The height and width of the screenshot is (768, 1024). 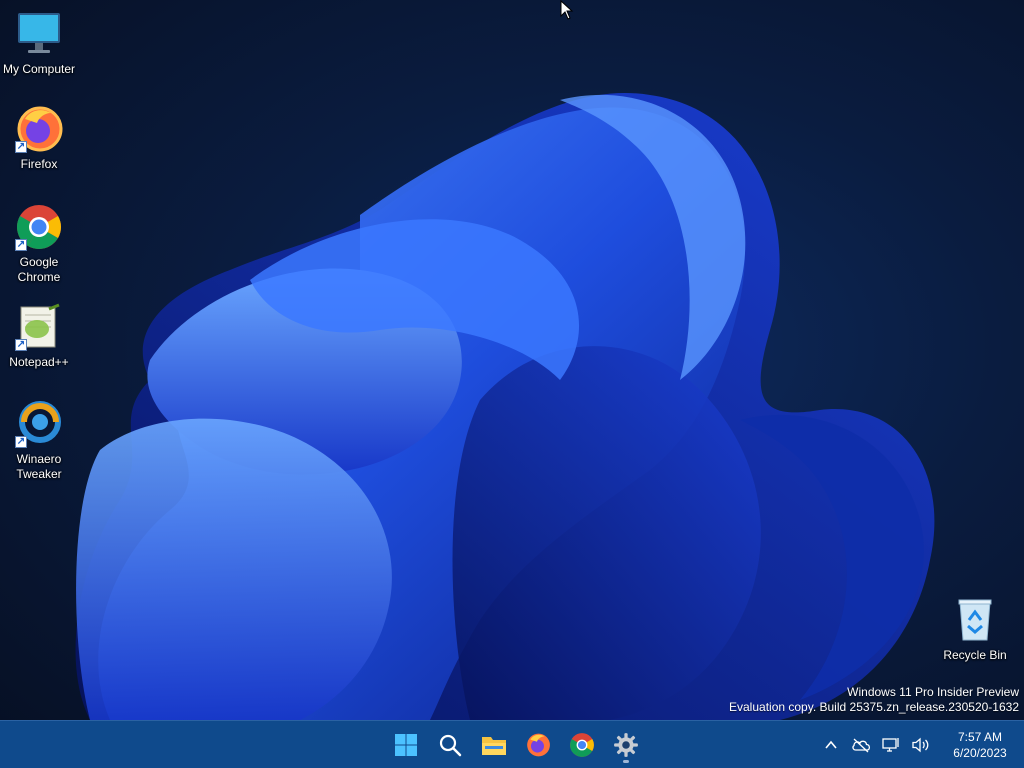 I want to click on taskbar-apps, so click(x=516, y=744).